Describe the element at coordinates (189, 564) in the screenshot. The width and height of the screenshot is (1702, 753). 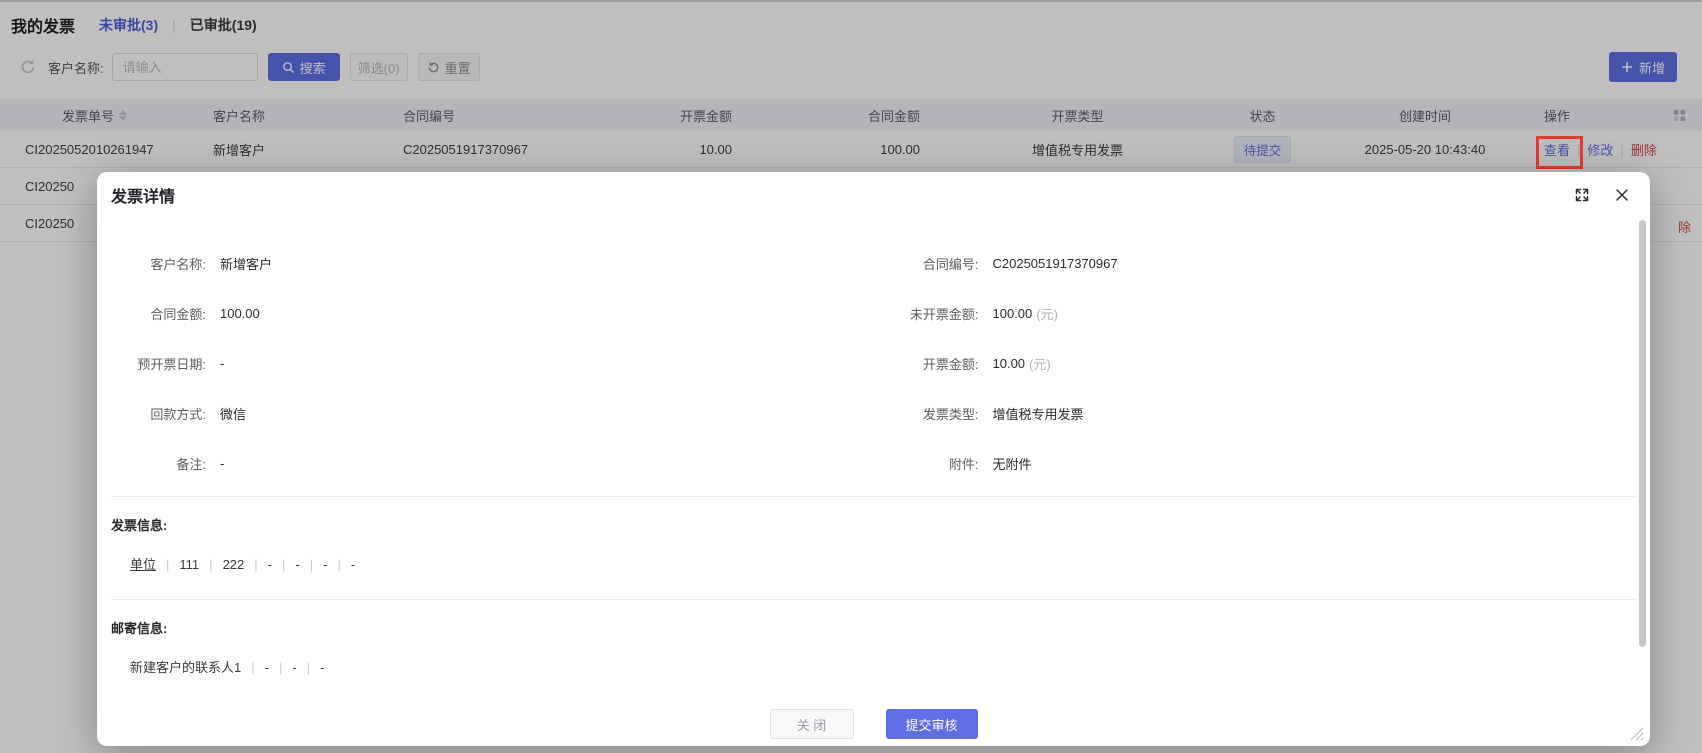
I see `line-item: 111` at that location.